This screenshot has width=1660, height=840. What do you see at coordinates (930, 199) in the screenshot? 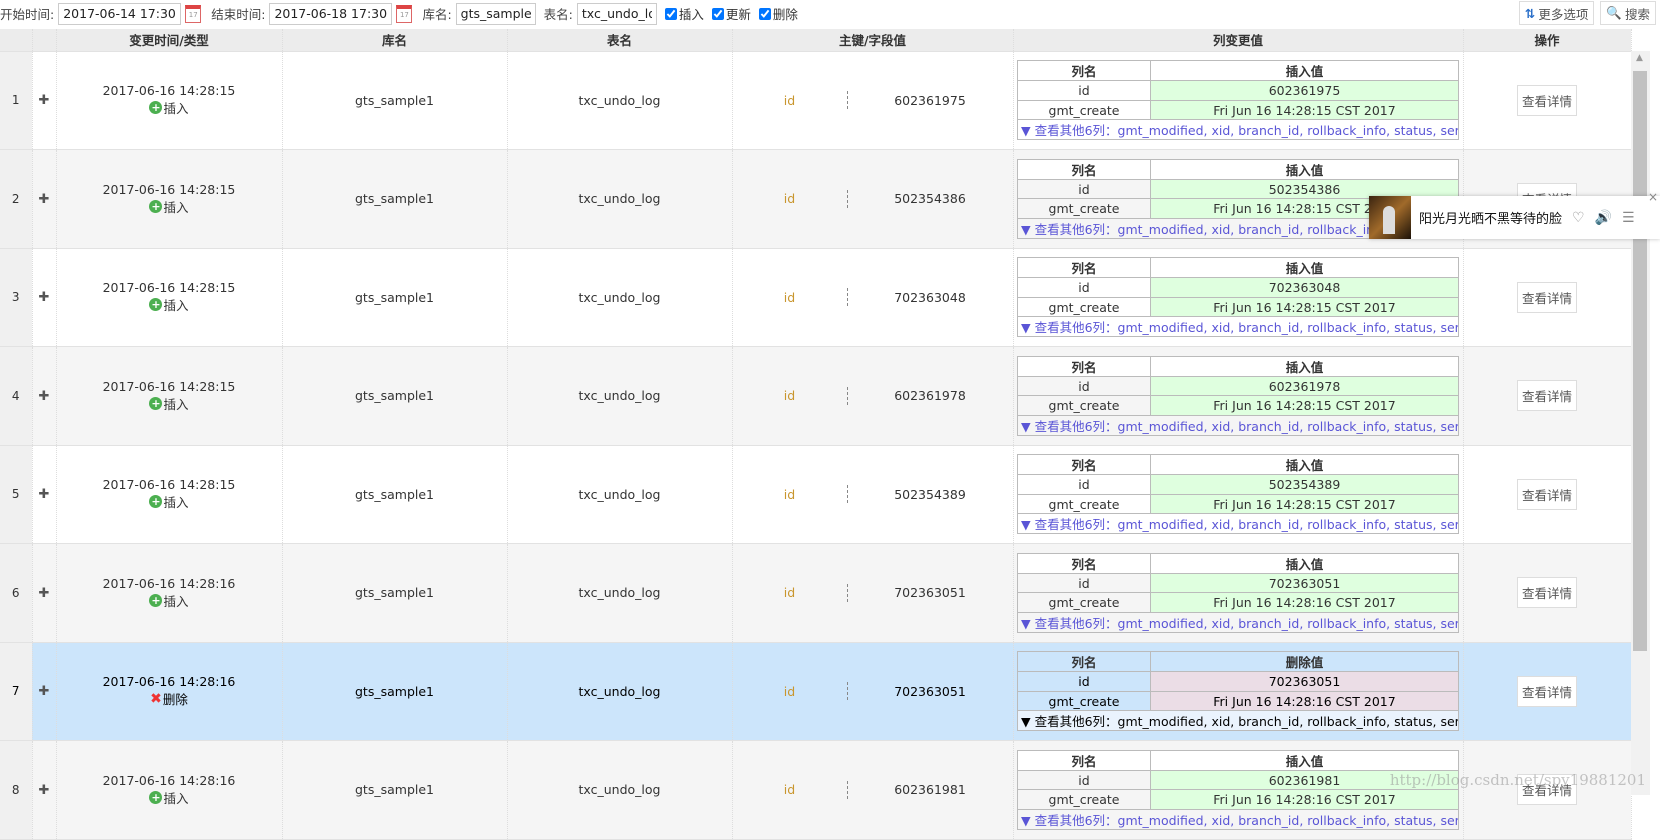
I see `key-value: 502354386` at bounding box center [930, 199].